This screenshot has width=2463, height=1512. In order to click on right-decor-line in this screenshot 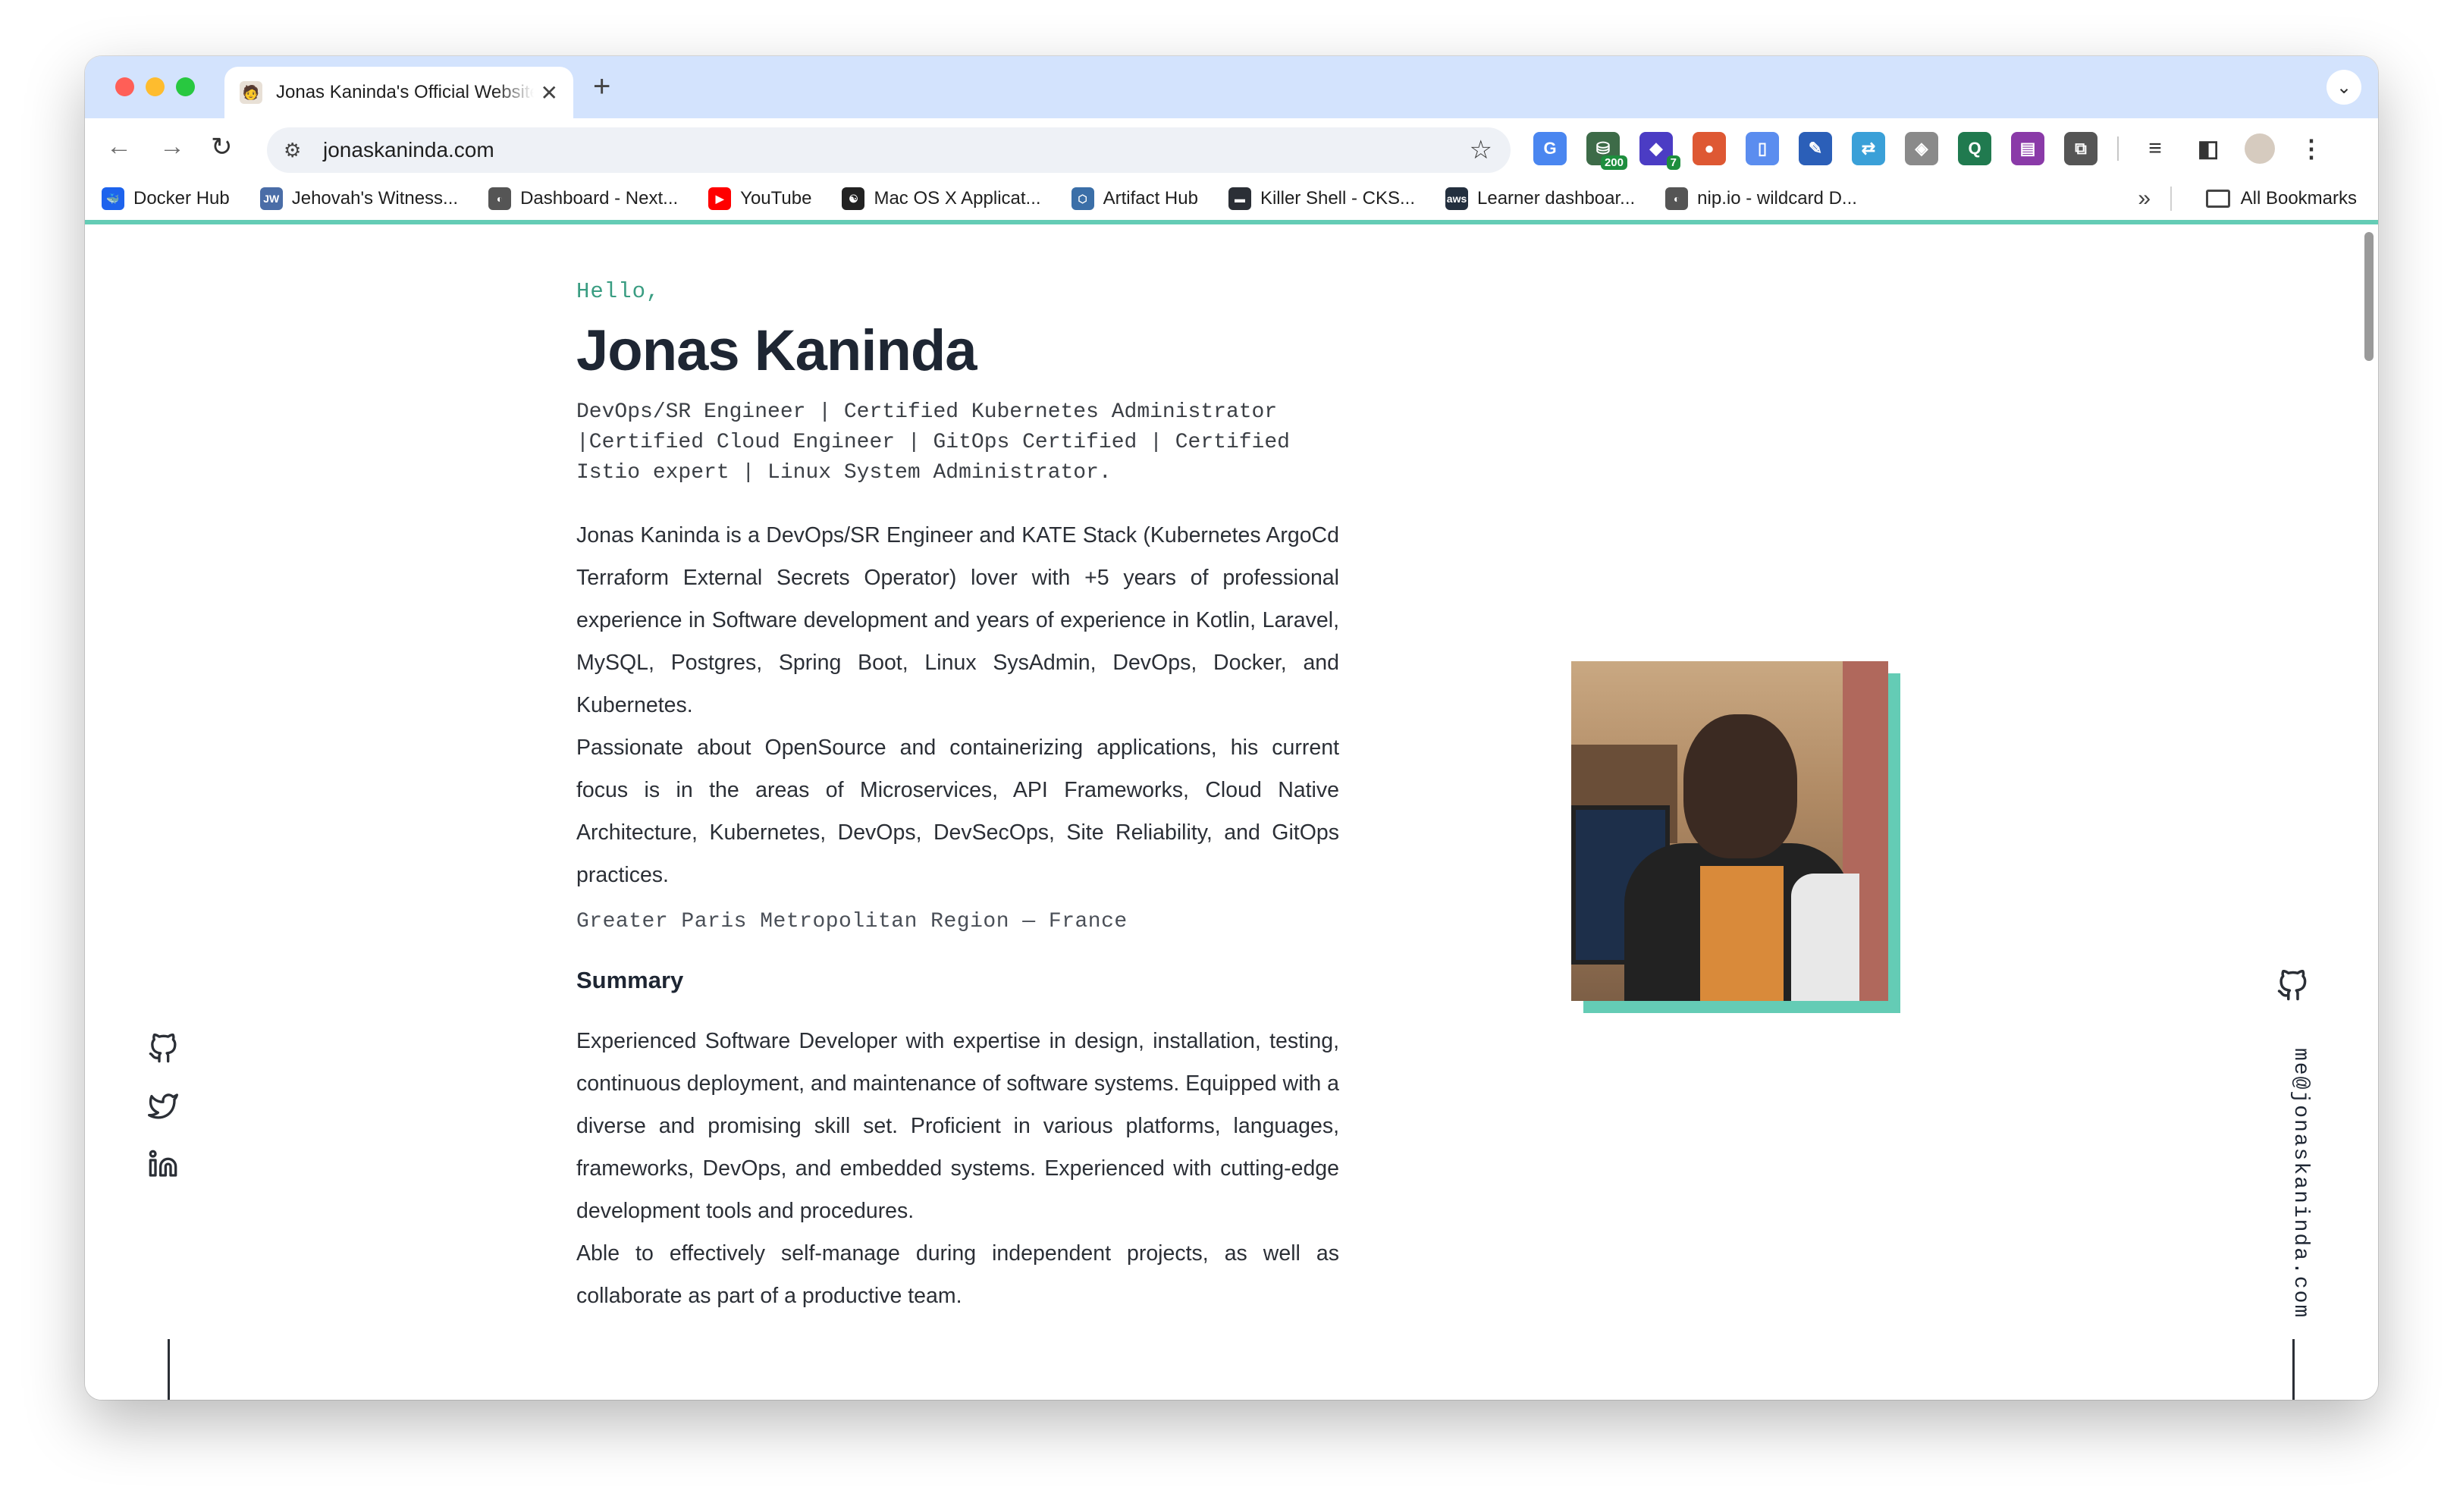, I will do `click(2293, 1369)`.